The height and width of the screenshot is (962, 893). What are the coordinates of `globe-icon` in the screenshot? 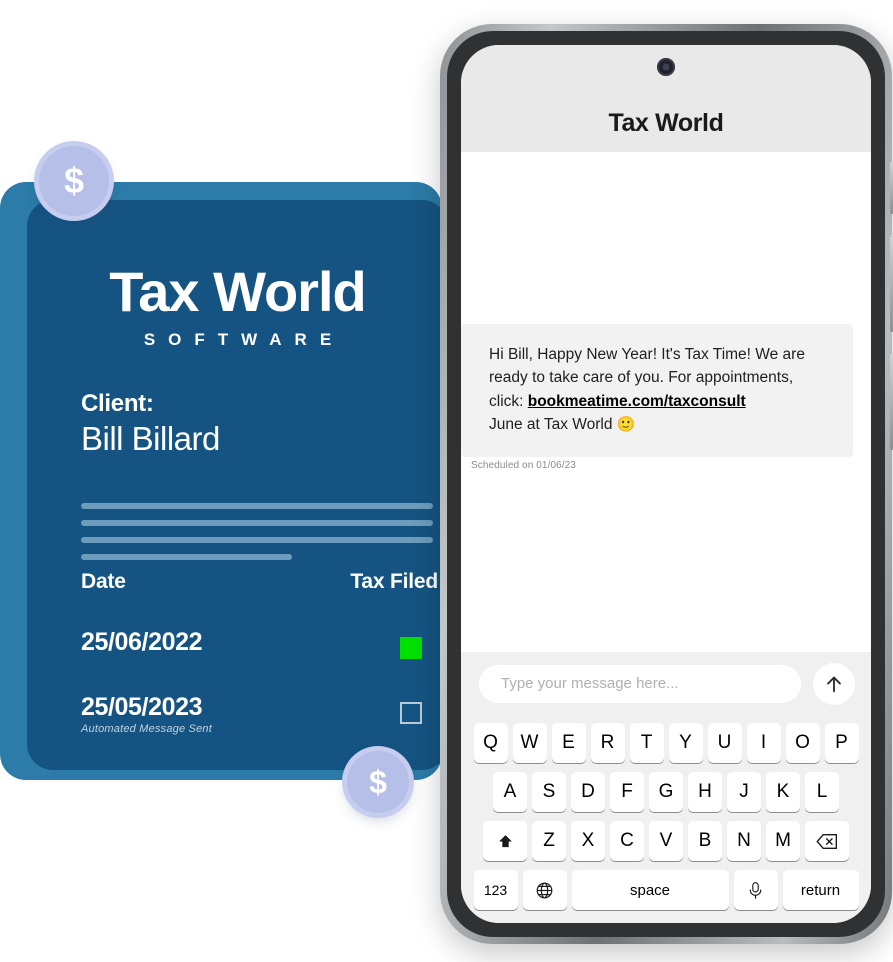 It's located at (544, 890).